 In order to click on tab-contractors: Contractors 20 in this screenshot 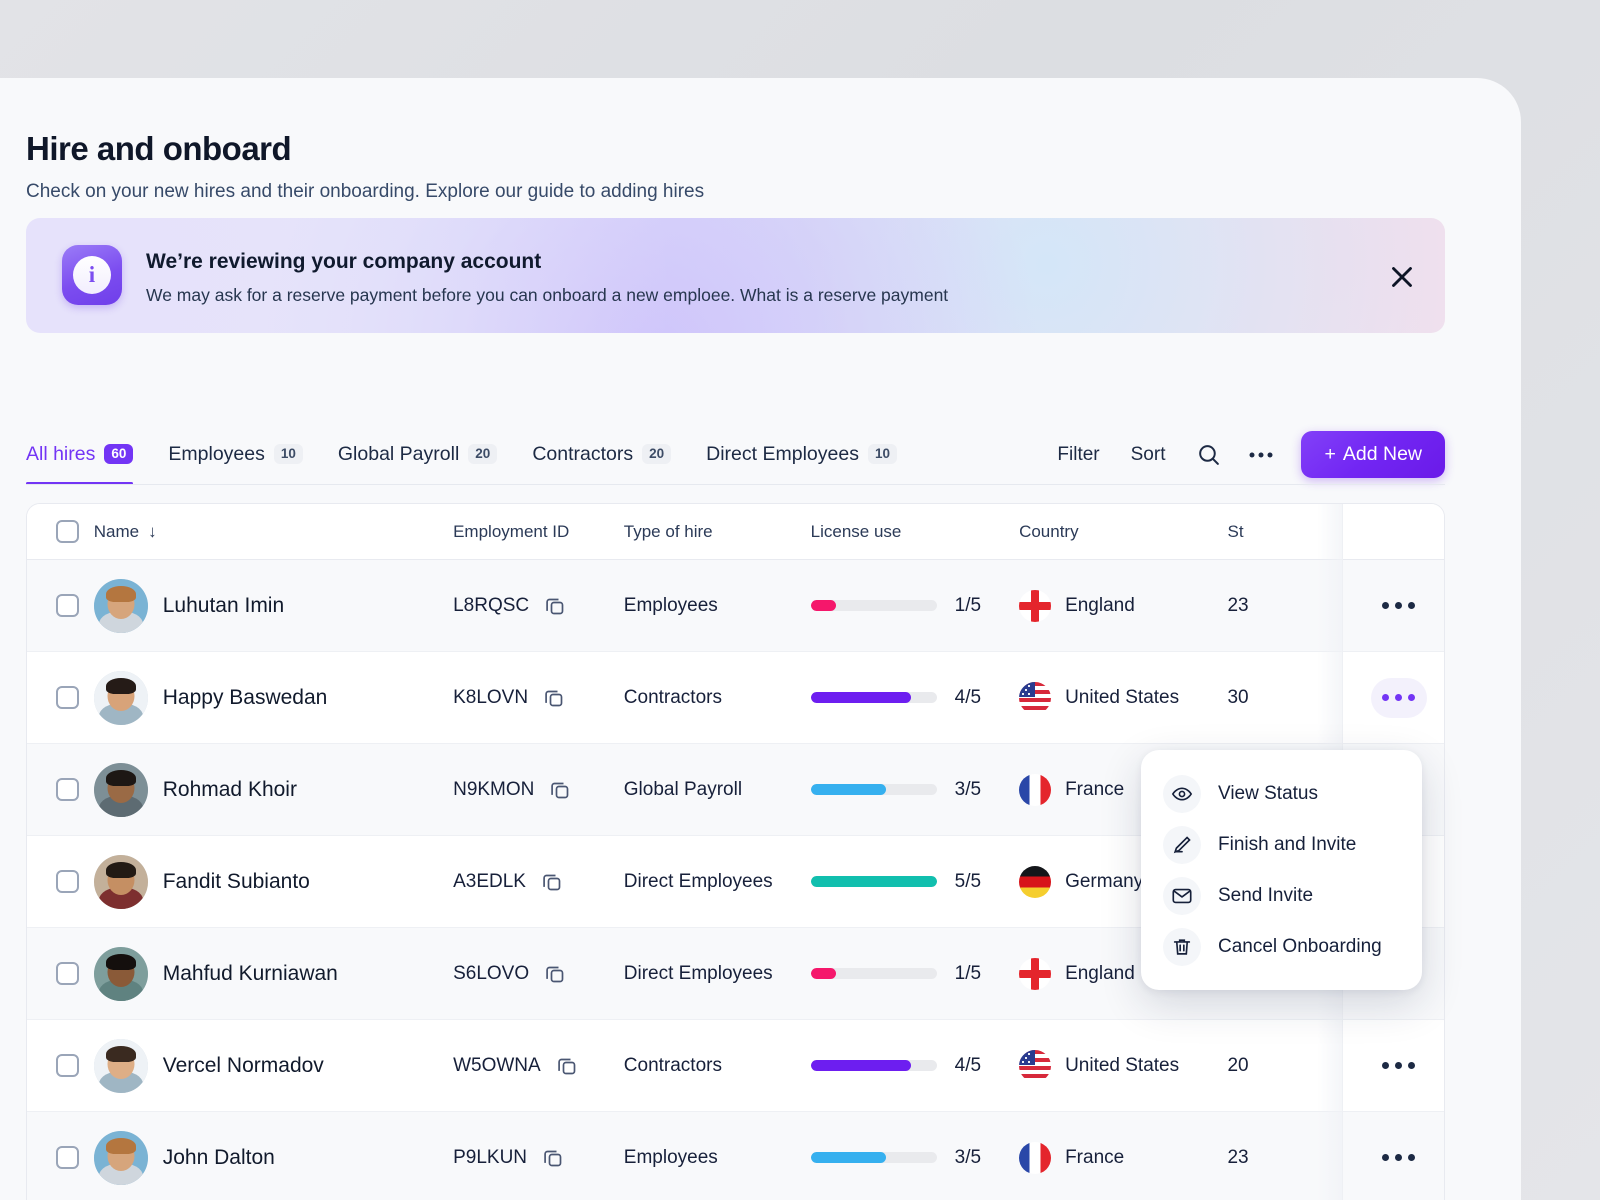, I will do `click(610, 454)`.